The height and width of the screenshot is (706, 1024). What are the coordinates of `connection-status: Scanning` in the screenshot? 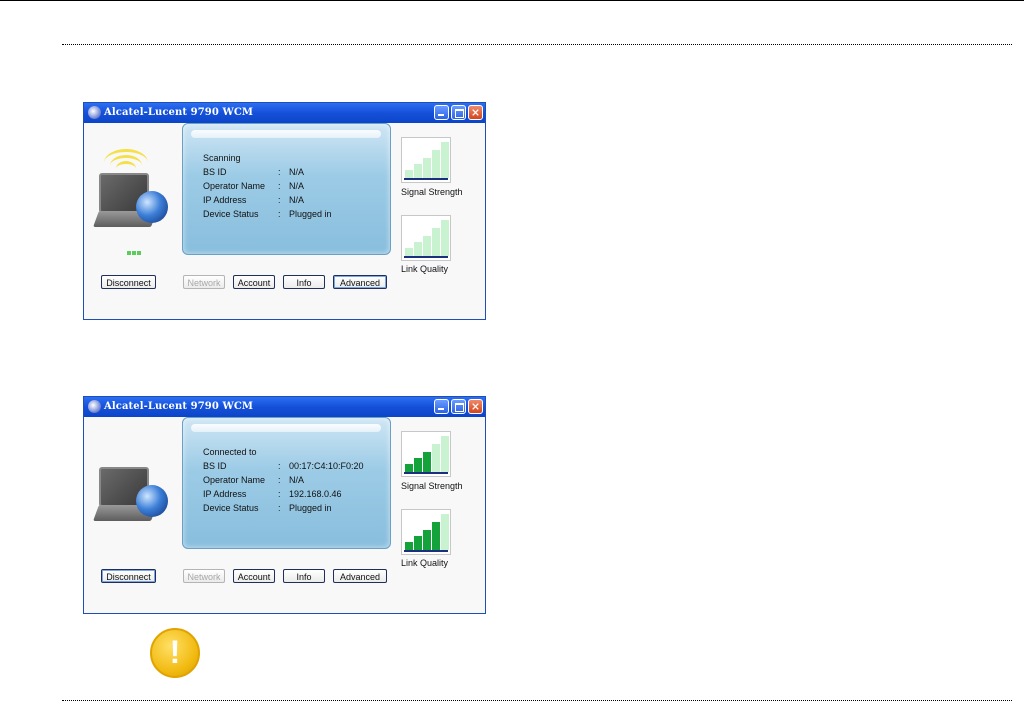 It's located at (222, 158).